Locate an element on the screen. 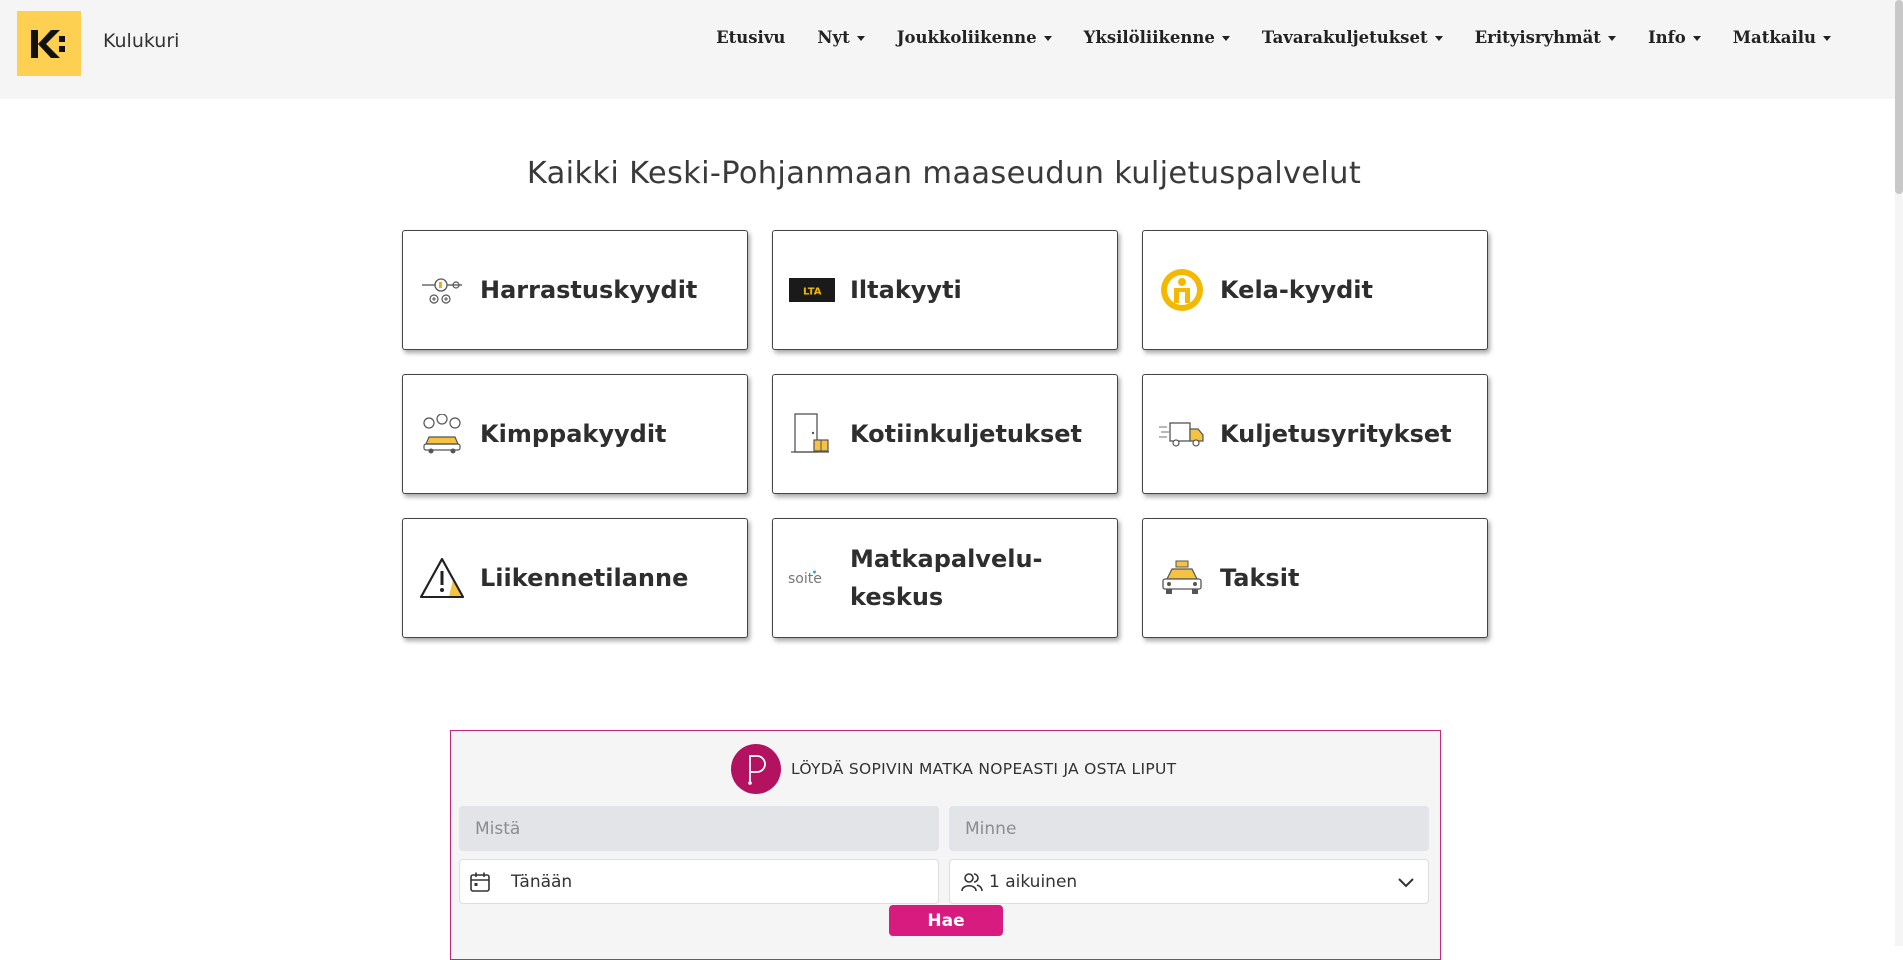 Image resolution: width=1903 pixels, height=960 pixels. nav-label: Erityisryhmät is located at coordinates (1537, 37).